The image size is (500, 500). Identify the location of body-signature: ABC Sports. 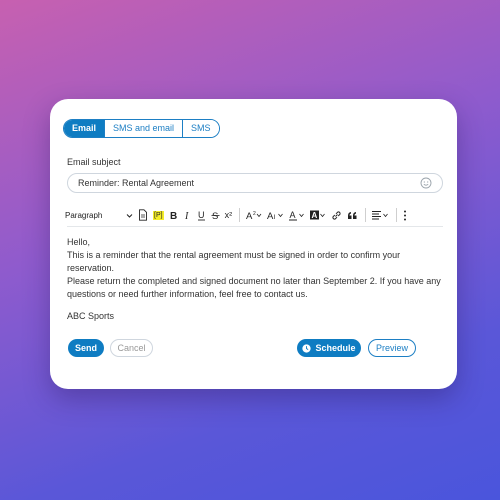
(91, 316).